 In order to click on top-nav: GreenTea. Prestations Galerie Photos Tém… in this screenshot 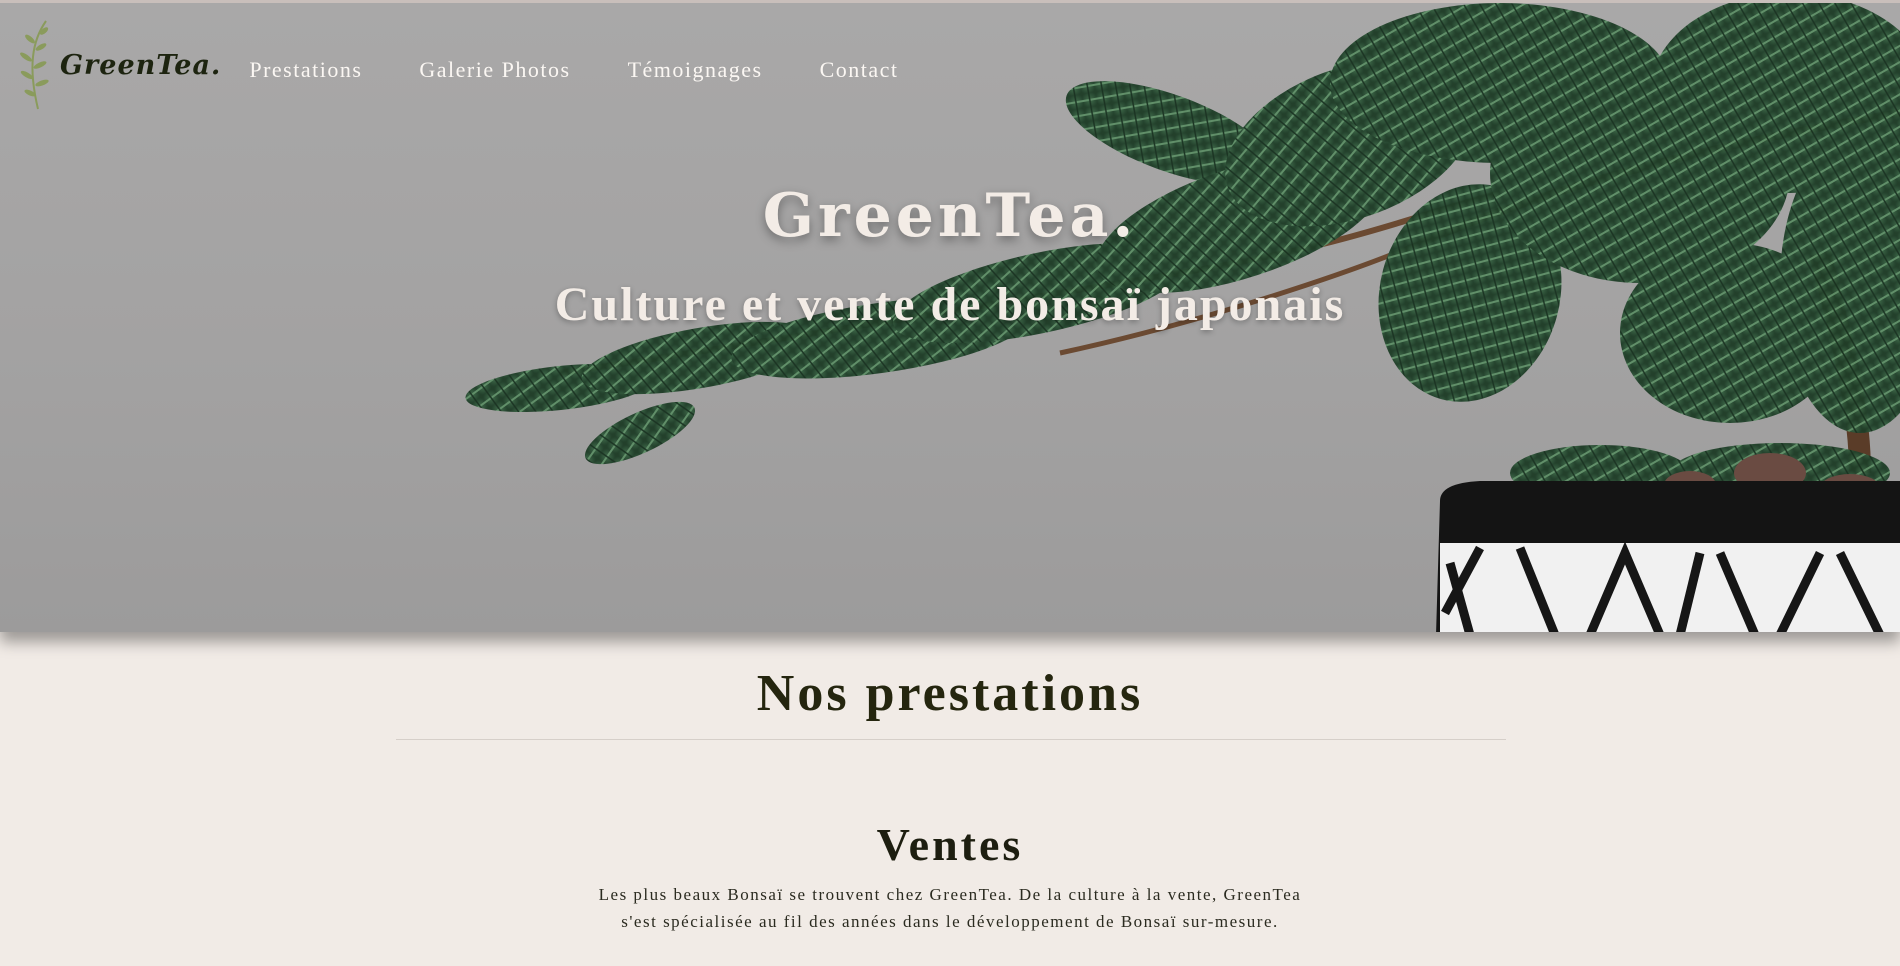, I will do `click(950, 73)`.